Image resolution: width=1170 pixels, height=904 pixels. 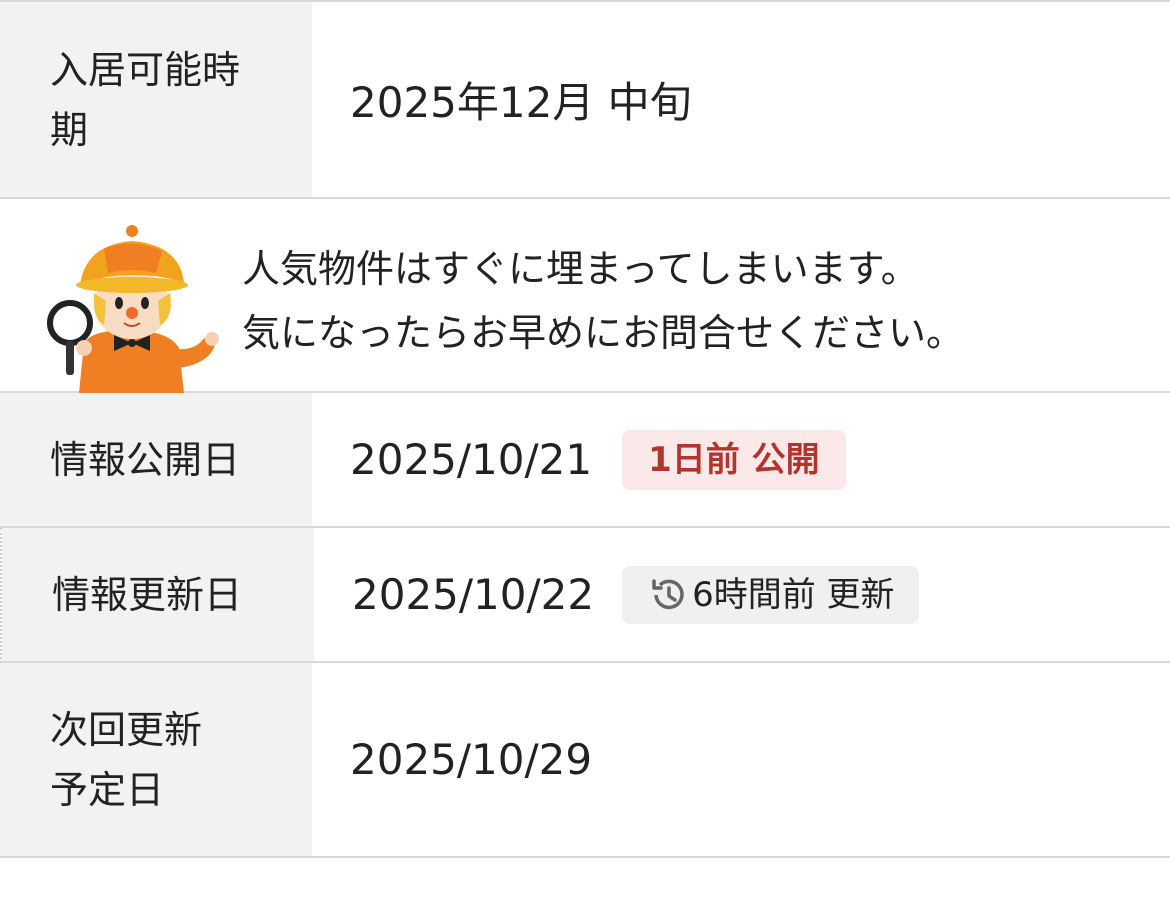 What do you see at coordinates (668, 593) in the screenshot?
I see `history-icon` at bounding box center [668, 593].